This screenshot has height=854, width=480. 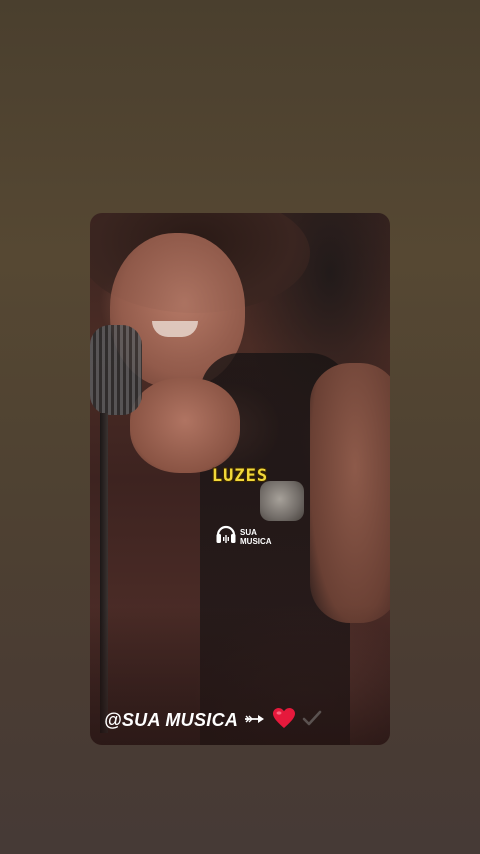 I want to click on photo-watch, so click(x=282, y=501).